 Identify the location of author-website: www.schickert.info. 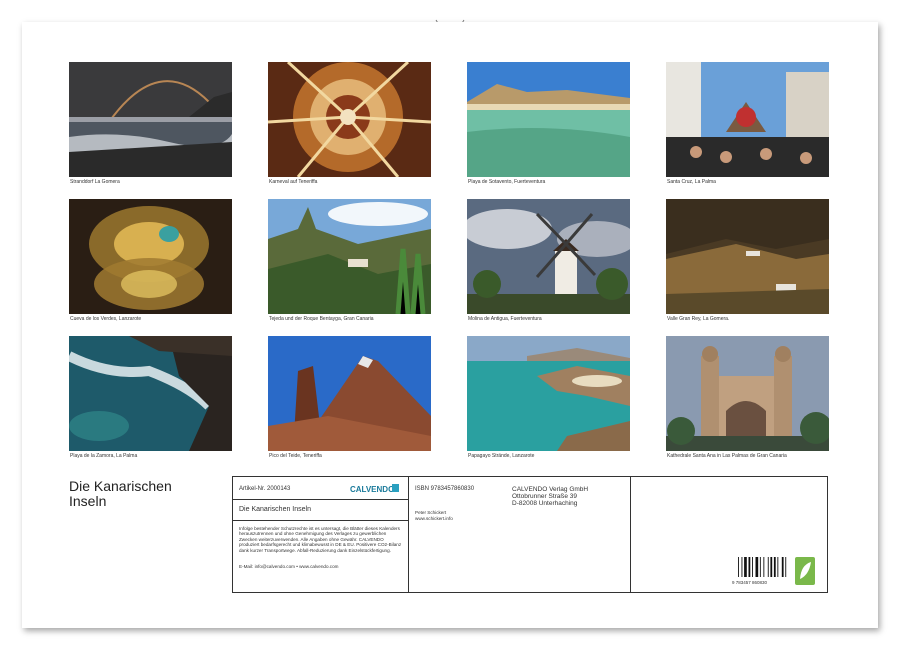
(434, 518).